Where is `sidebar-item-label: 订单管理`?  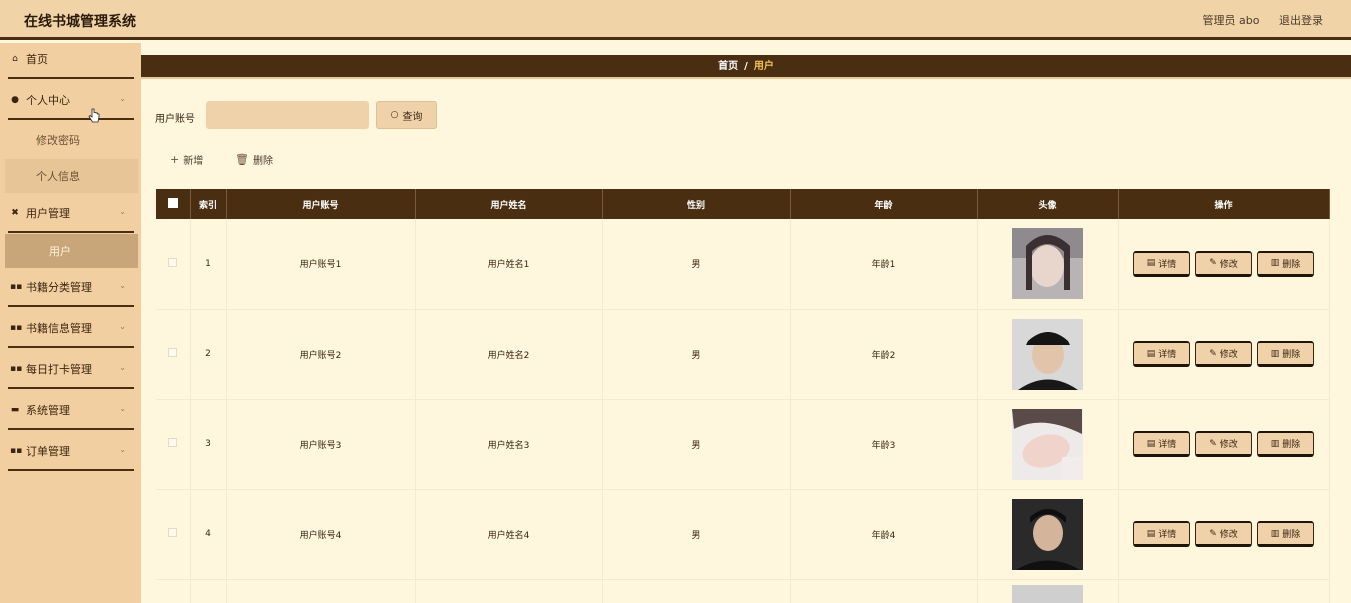 sidebar-item-label: 订单管理 is located at coordinates (48, 451).